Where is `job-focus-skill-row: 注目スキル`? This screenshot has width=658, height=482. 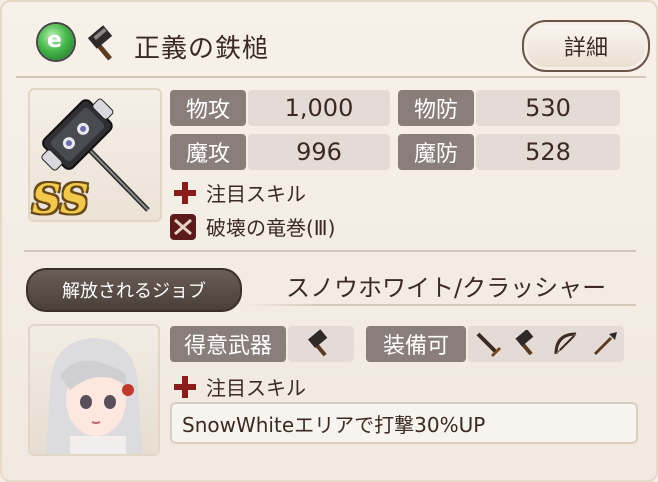 job-focus-skill-row: 注目スキル is located at coordinates (240, 386).